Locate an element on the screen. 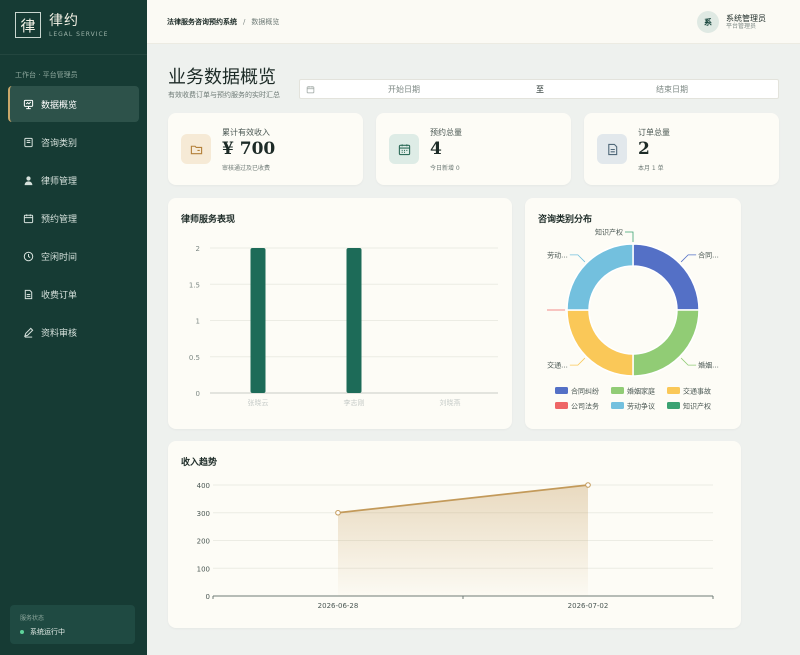  income-trend-chart: 0 100 200 300 400 2026-06-28 2026-07-02 is located at coordinates (455, 546).